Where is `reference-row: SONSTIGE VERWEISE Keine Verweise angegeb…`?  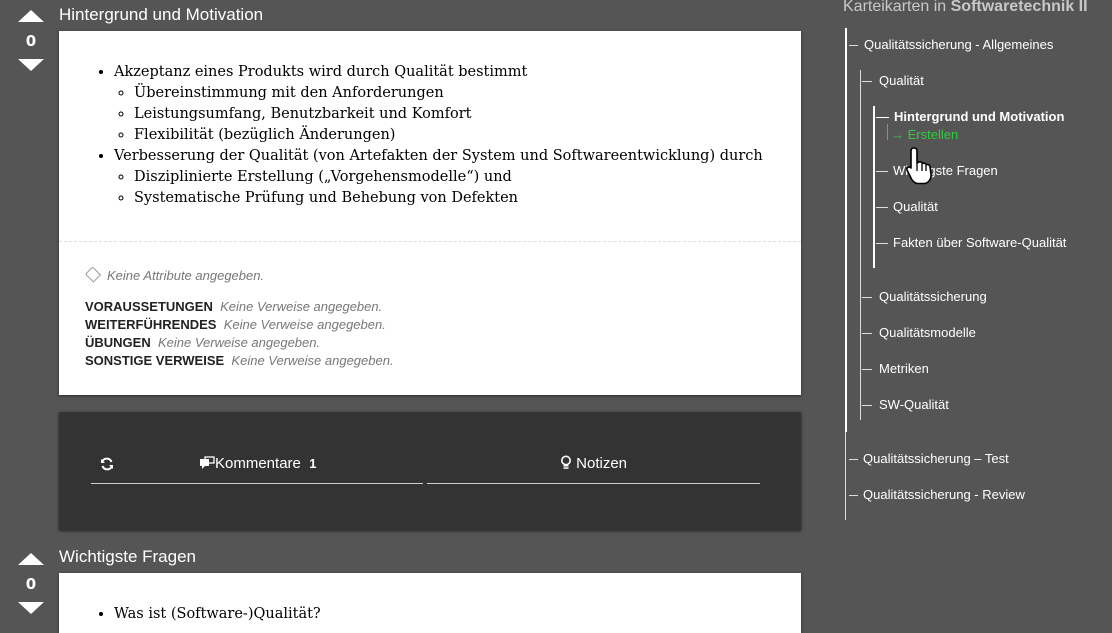
reference-row: SONSTIGE VERWEISE Keine Verweise angegeb… is located at coordinates (443, 361).